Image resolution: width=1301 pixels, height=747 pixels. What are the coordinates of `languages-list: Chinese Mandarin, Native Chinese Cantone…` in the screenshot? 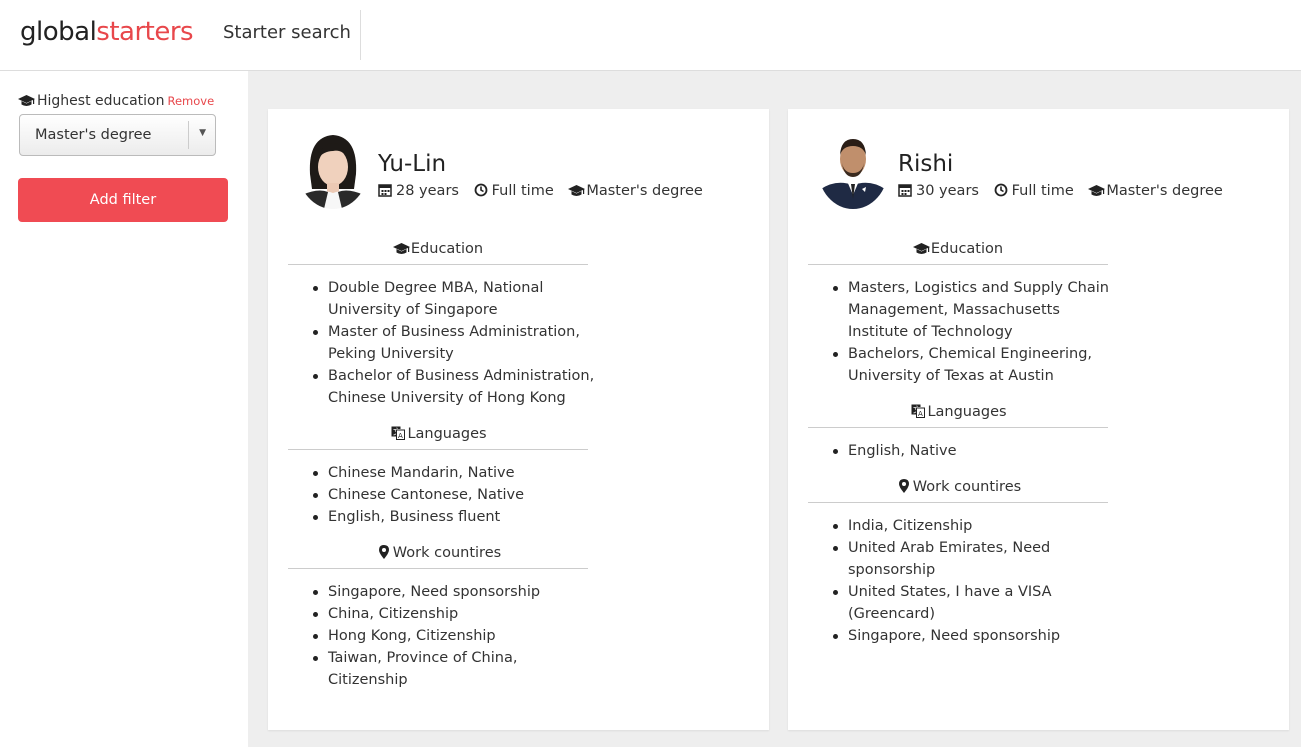 It's located at (453, 495).